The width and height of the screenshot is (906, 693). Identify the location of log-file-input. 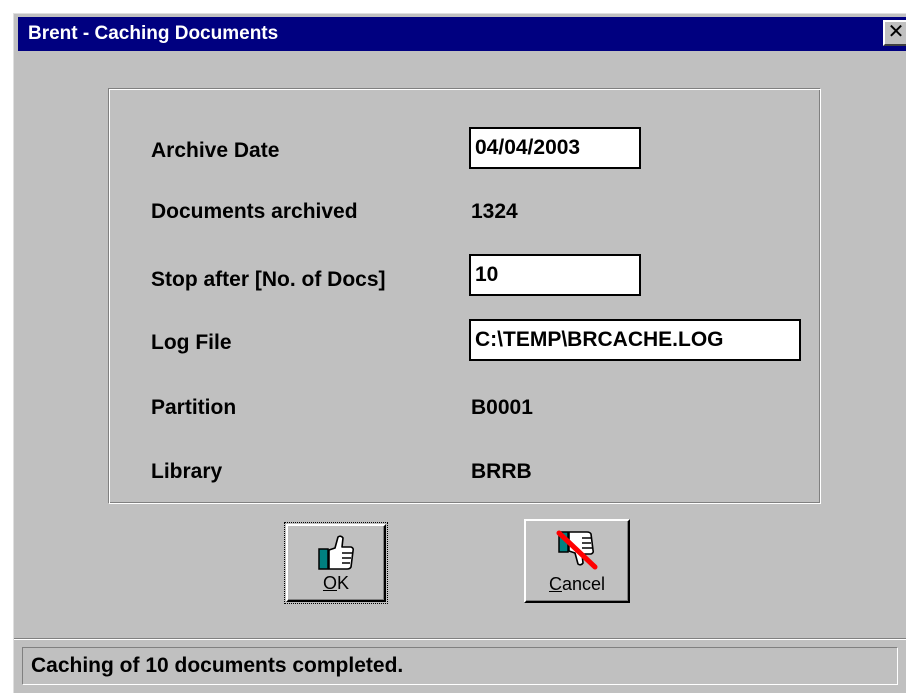
(635, 340).